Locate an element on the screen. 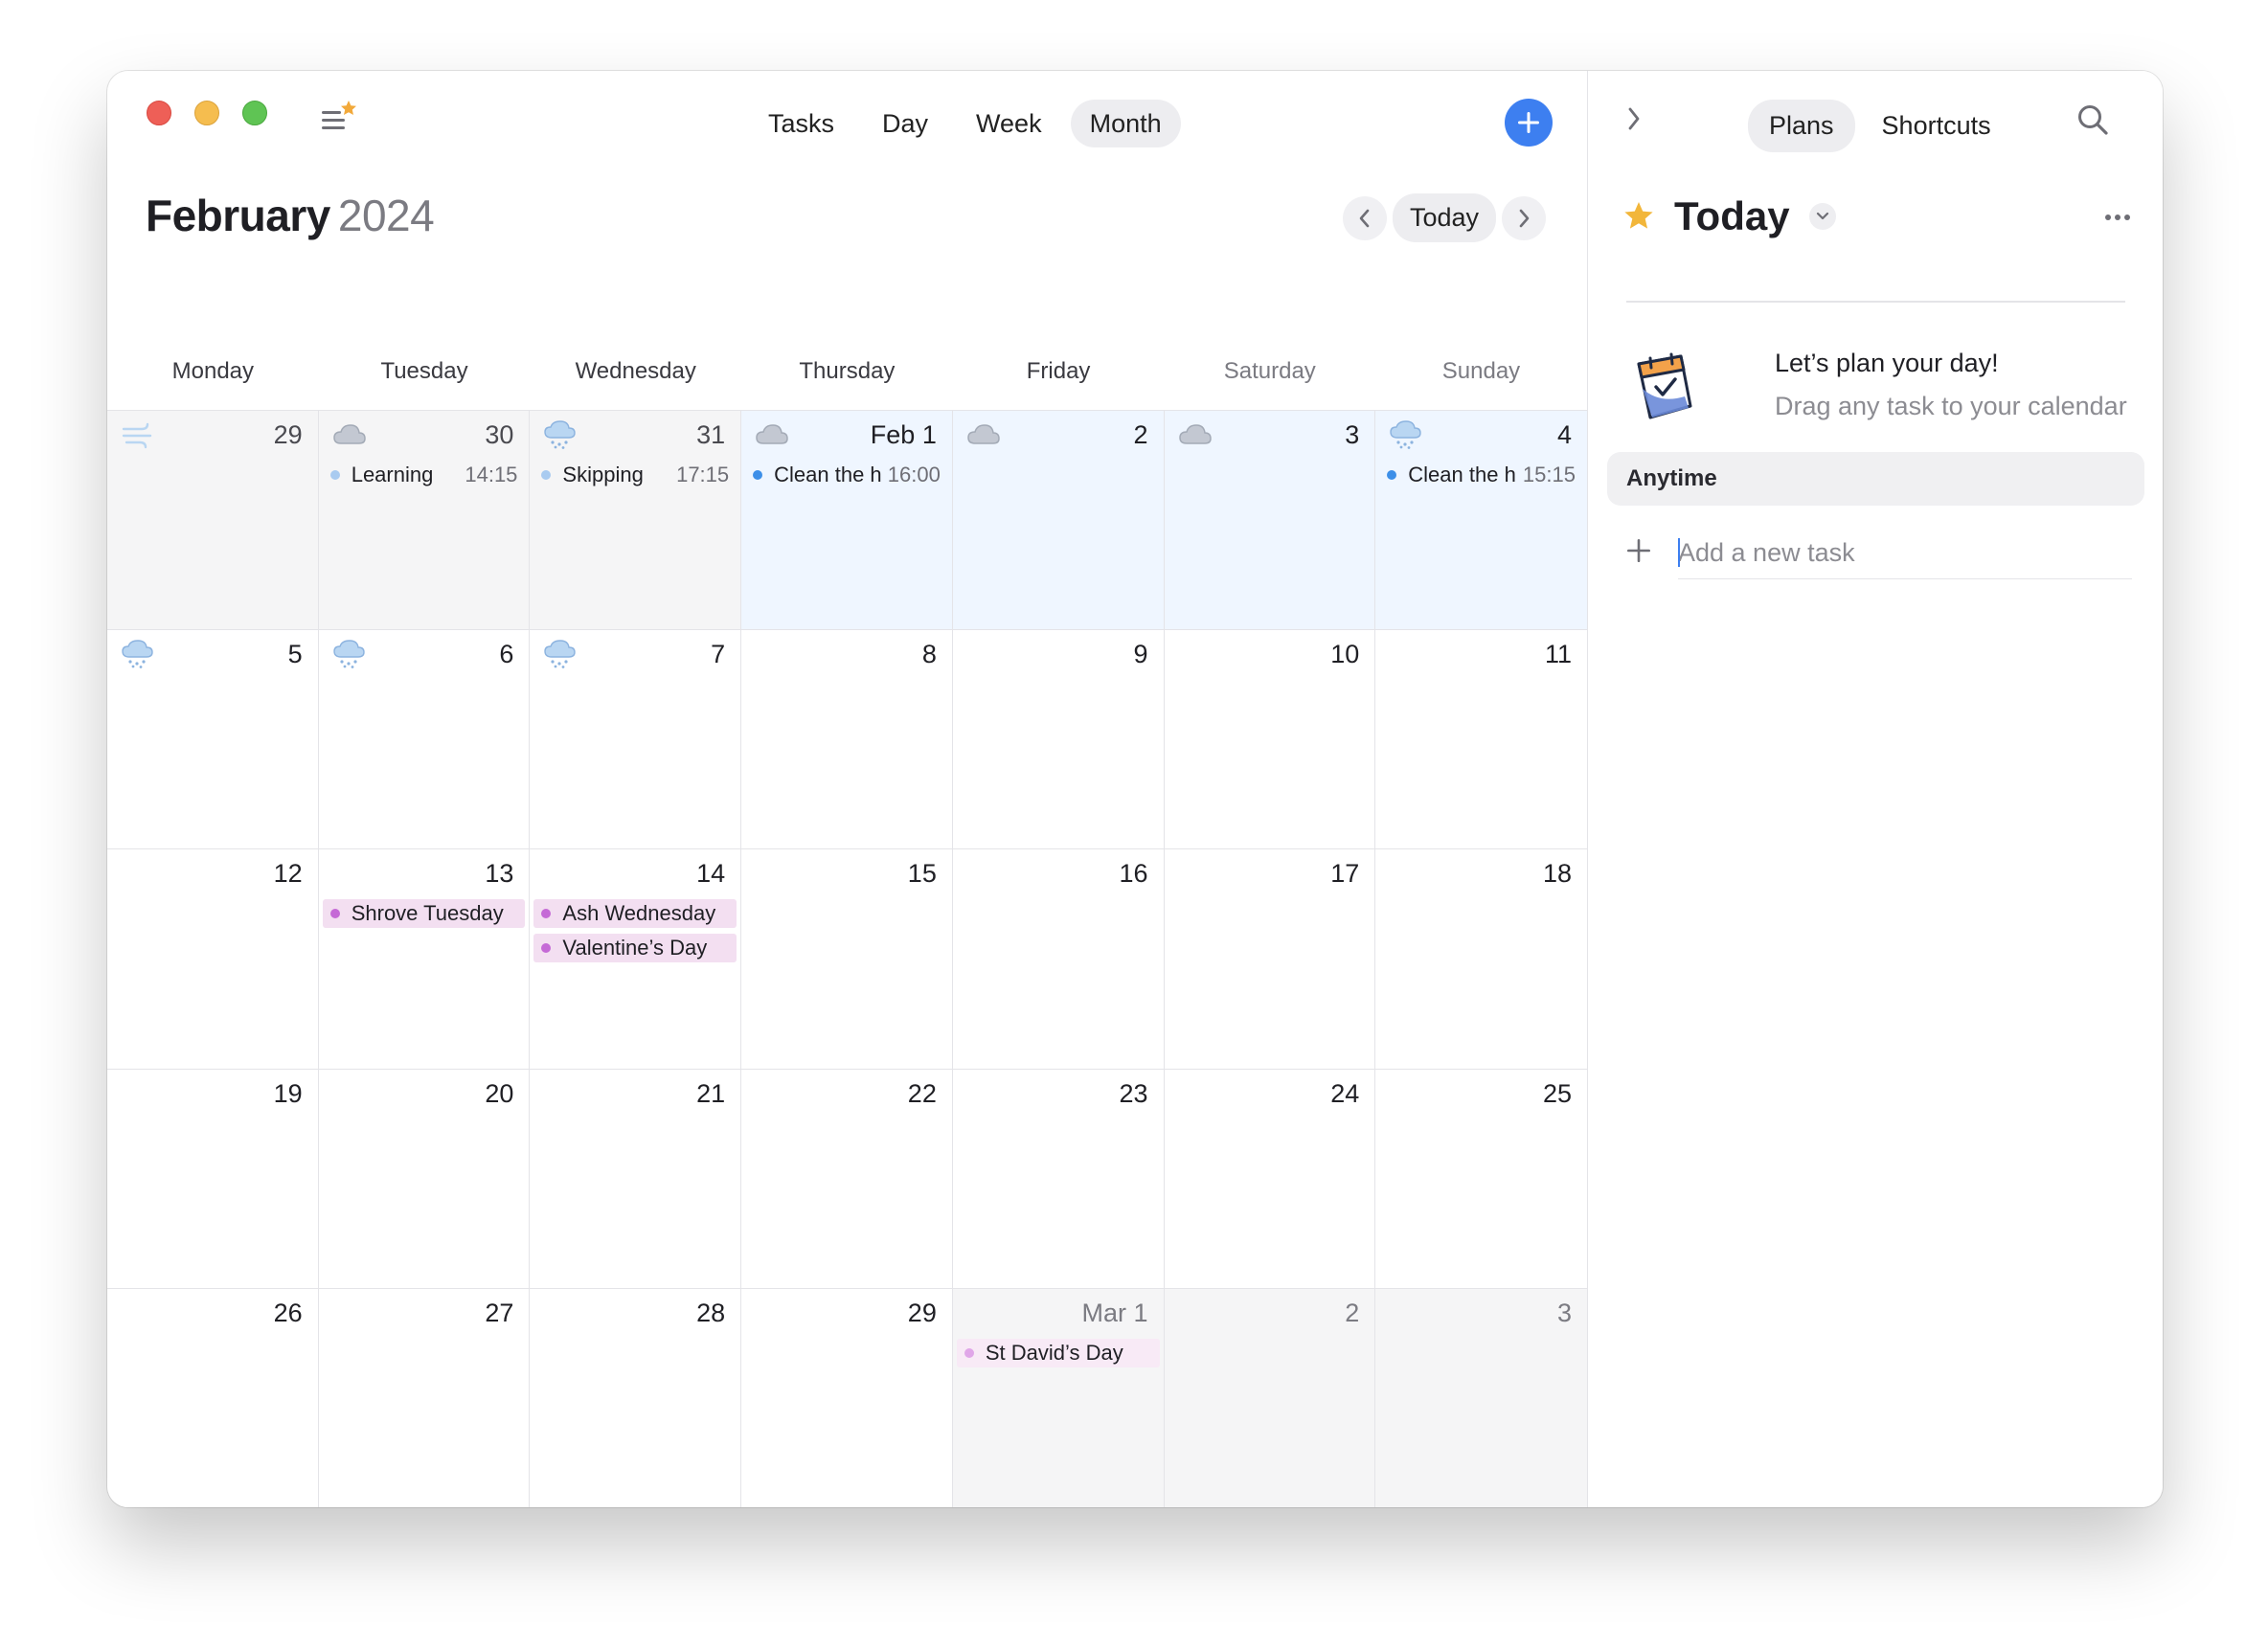 The image size is (2268, 1649). new-task-input: Add a new task is located at coordinates (1905, 553).